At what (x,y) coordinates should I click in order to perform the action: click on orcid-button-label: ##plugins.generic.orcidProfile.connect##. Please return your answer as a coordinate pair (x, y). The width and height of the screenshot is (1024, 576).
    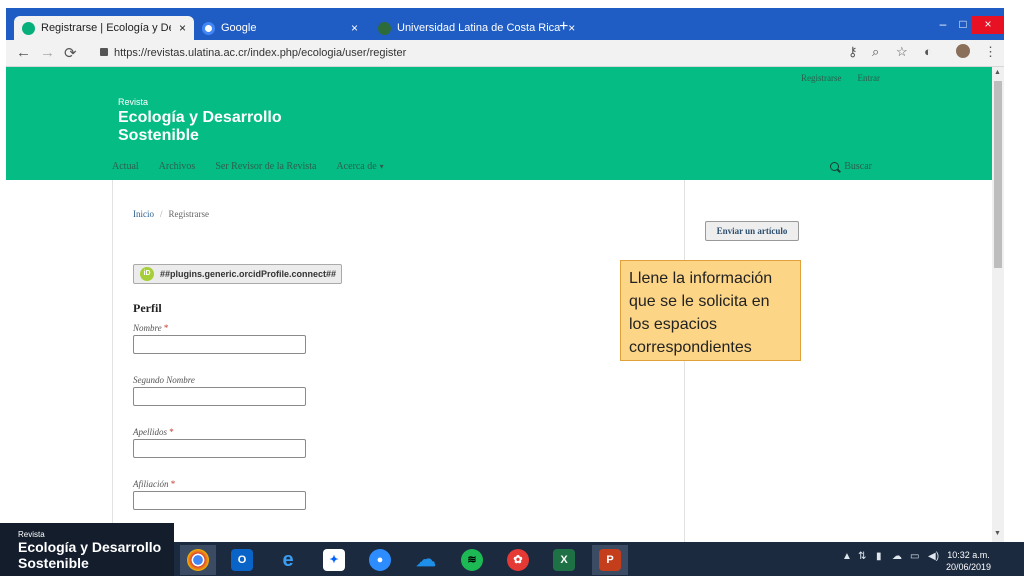
    Looking at the image, I should click on (248, 274).